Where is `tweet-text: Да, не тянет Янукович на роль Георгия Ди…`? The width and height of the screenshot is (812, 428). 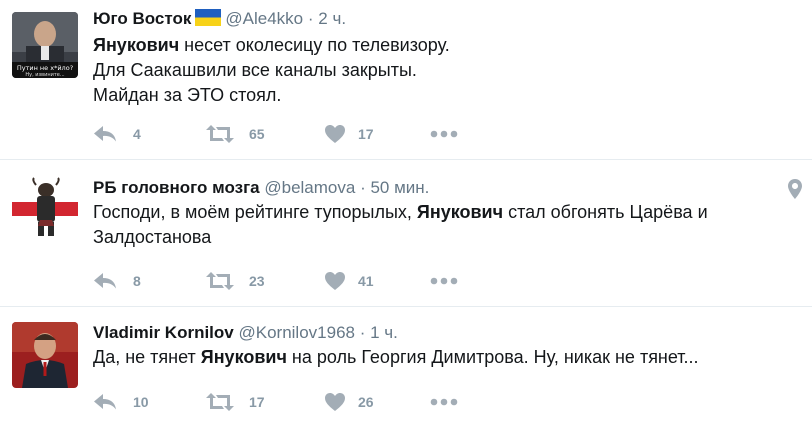 tweet-text: Да, не тянет Янукович на роль Георгия Ди… is located at coordinates (444, 357).